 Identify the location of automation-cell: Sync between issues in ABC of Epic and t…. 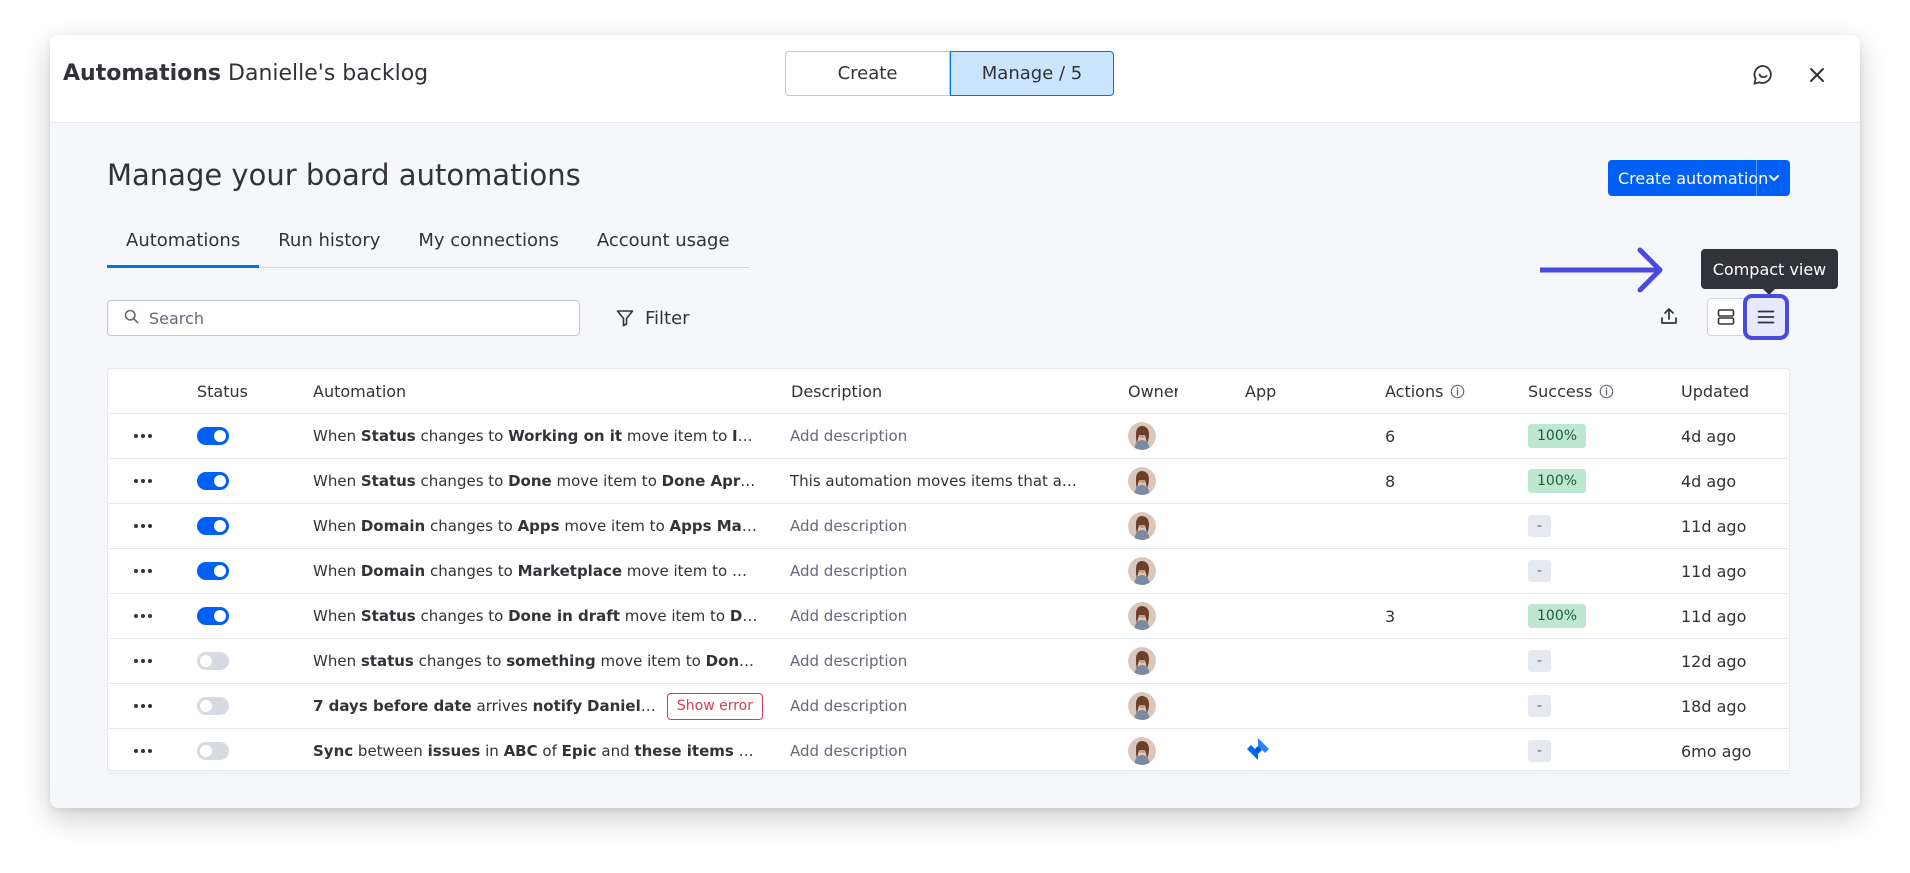
(538, 751).